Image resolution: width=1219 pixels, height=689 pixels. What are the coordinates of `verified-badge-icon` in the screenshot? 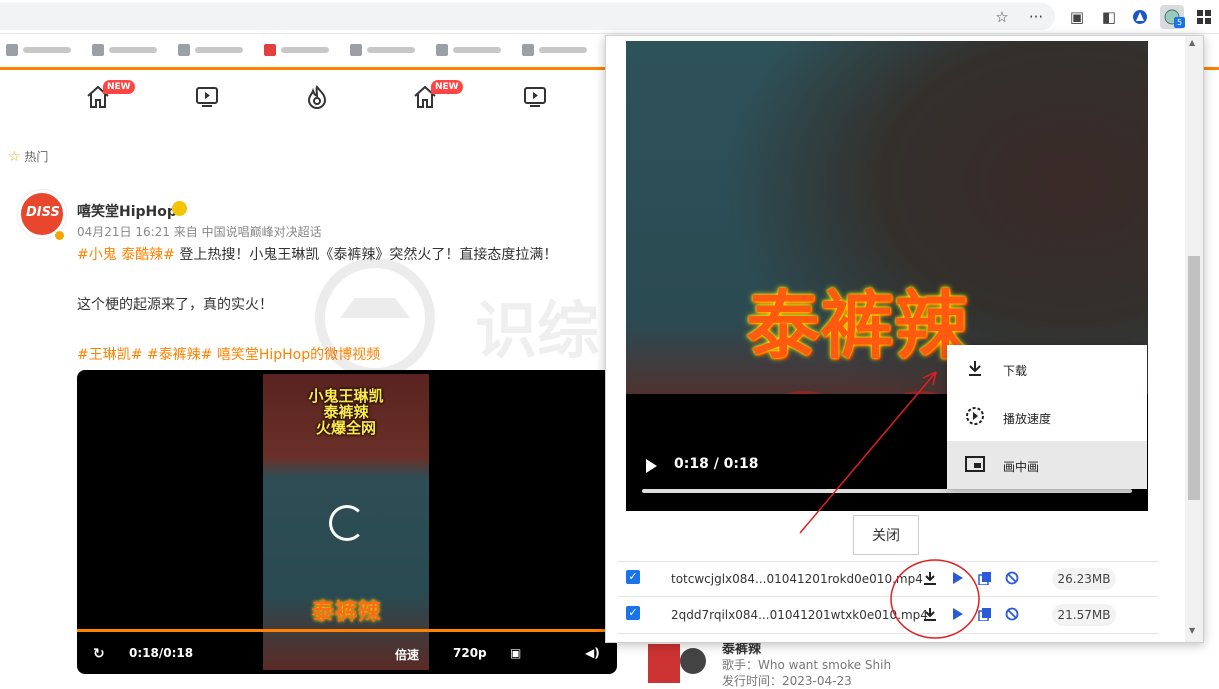 It's located at (59, 235).